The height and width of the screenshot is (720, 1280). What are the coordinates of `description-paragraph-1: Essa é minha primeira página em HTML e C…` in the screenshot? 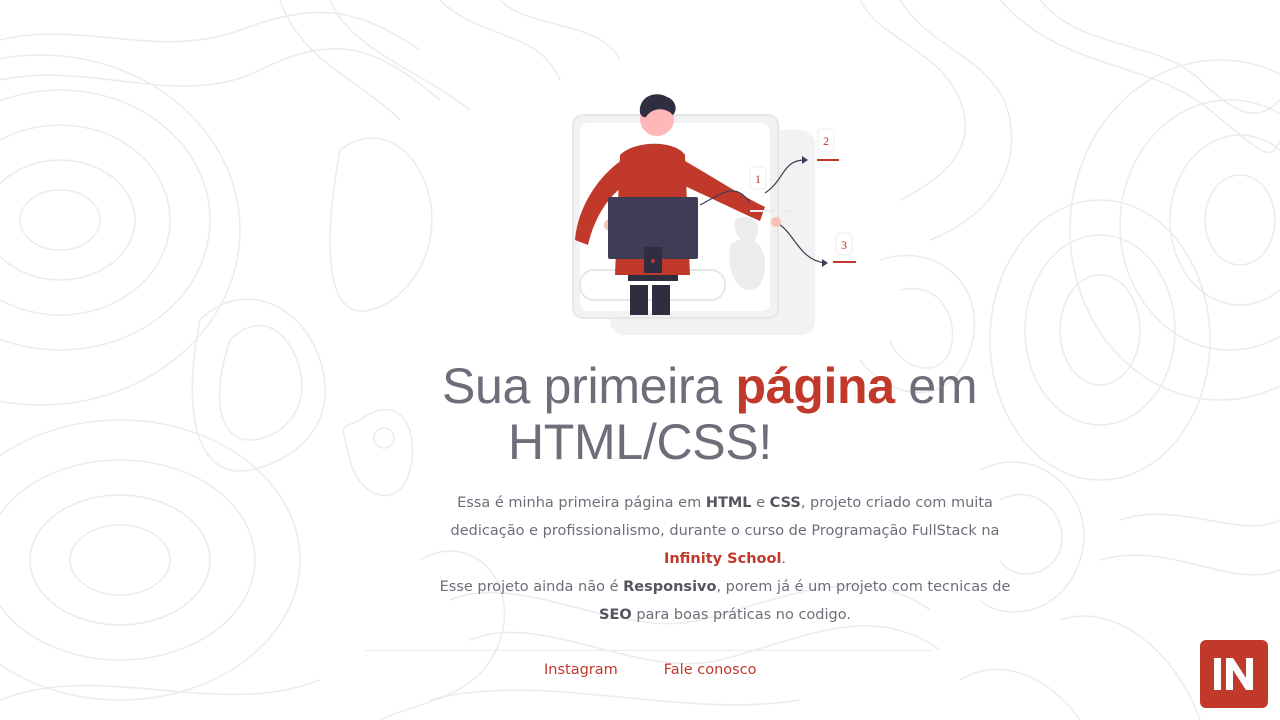 It's located at (725, 531).